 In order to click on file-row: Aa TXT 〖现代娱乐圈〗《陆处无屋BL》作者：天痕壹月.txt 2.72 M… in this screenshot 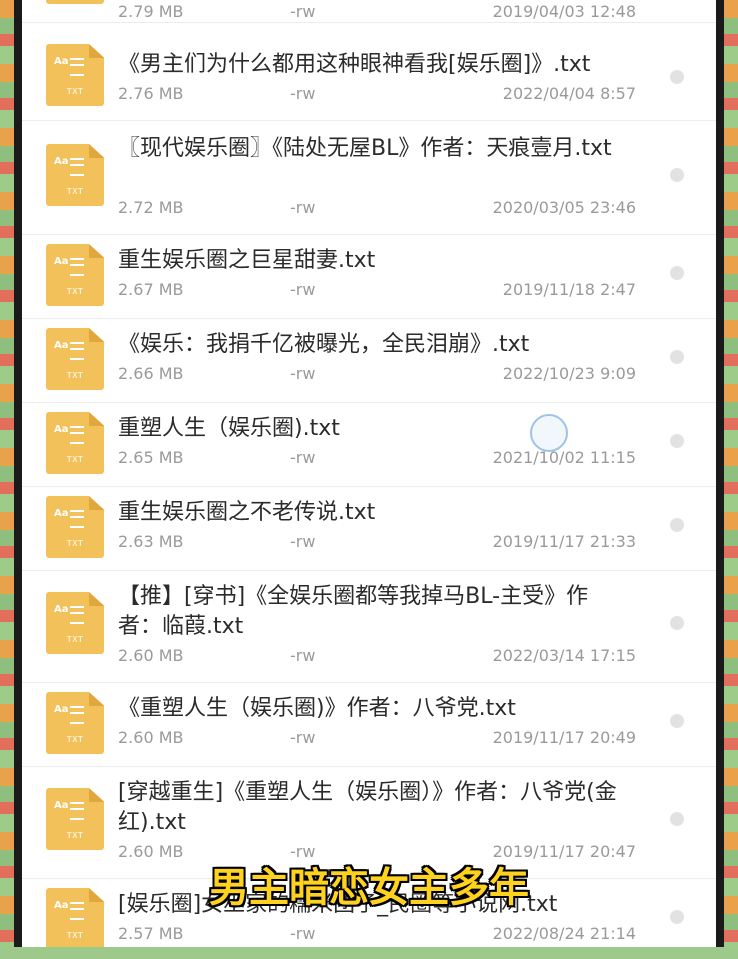, I will do `click(369, 177)`.